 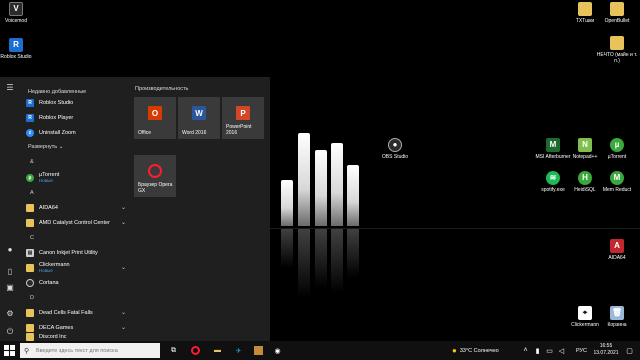 I want to click on weather-widget: ● 33°C Солнечно, so click(x=475, y=350).